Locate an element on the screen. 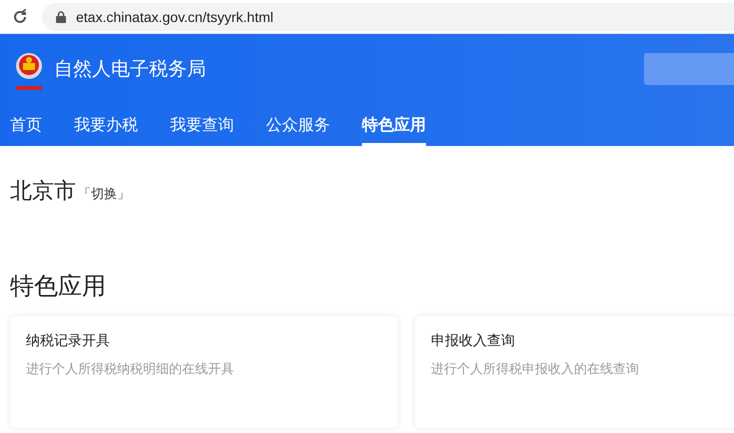  section-title: 特色应用 is located at coordinates (58, 286).